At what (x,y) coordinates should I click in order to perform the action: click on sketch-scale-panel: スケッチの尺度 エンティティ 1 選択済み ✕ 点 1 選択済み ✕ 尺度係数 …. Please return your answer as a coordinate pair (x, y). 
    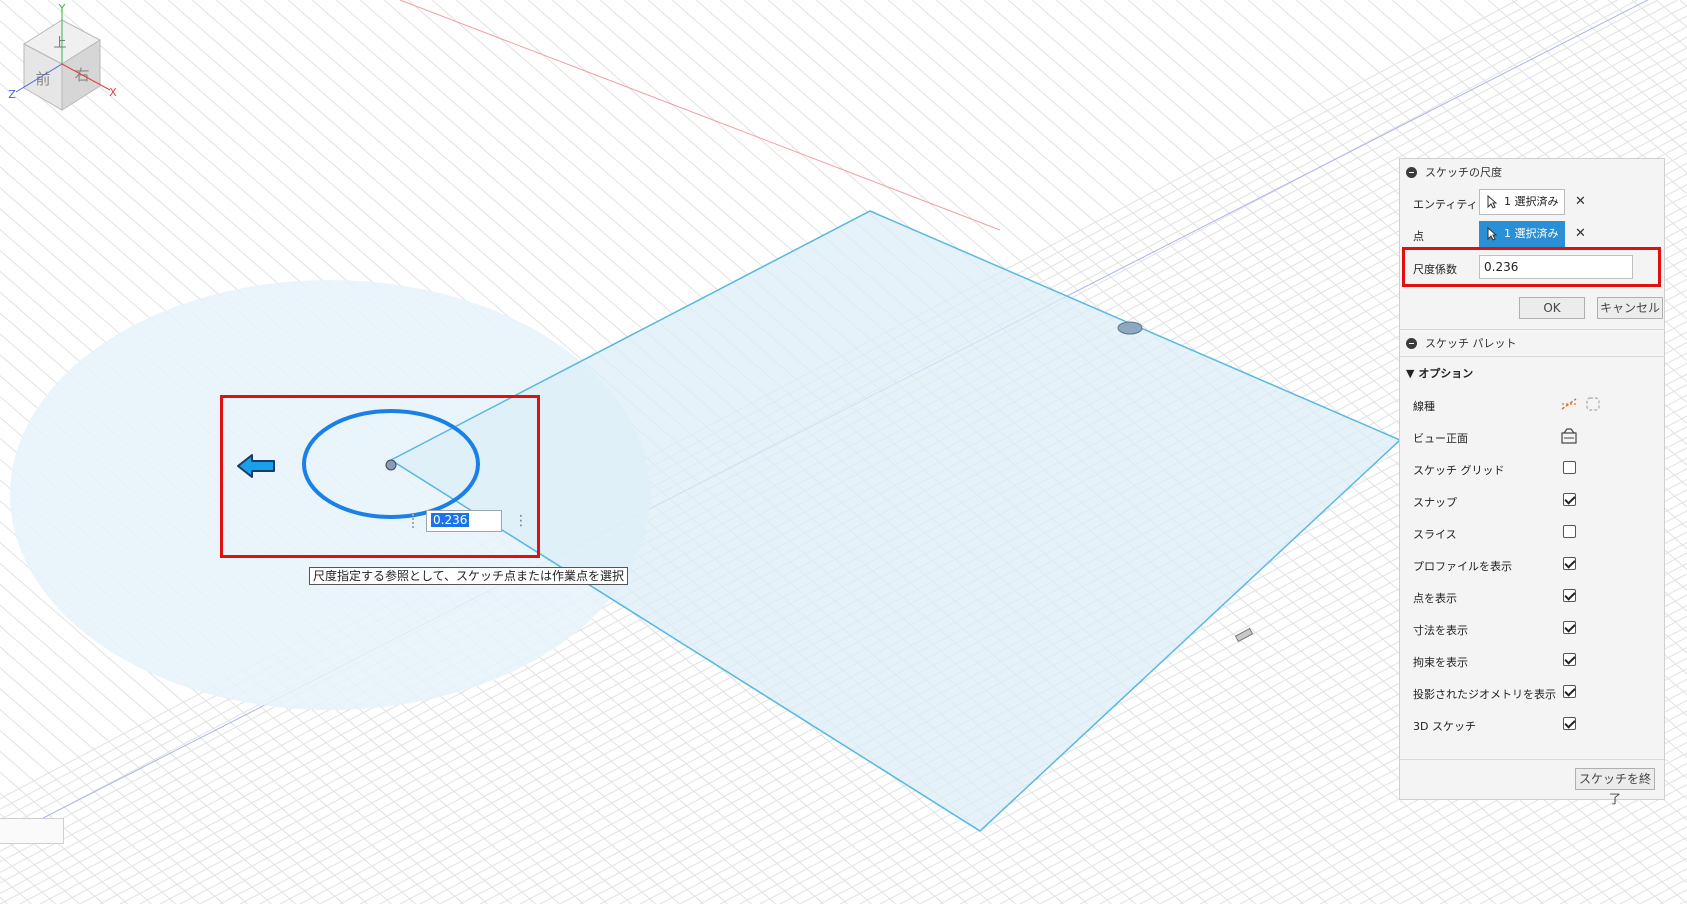
    Looking at the image, I should click on (1532, 482).